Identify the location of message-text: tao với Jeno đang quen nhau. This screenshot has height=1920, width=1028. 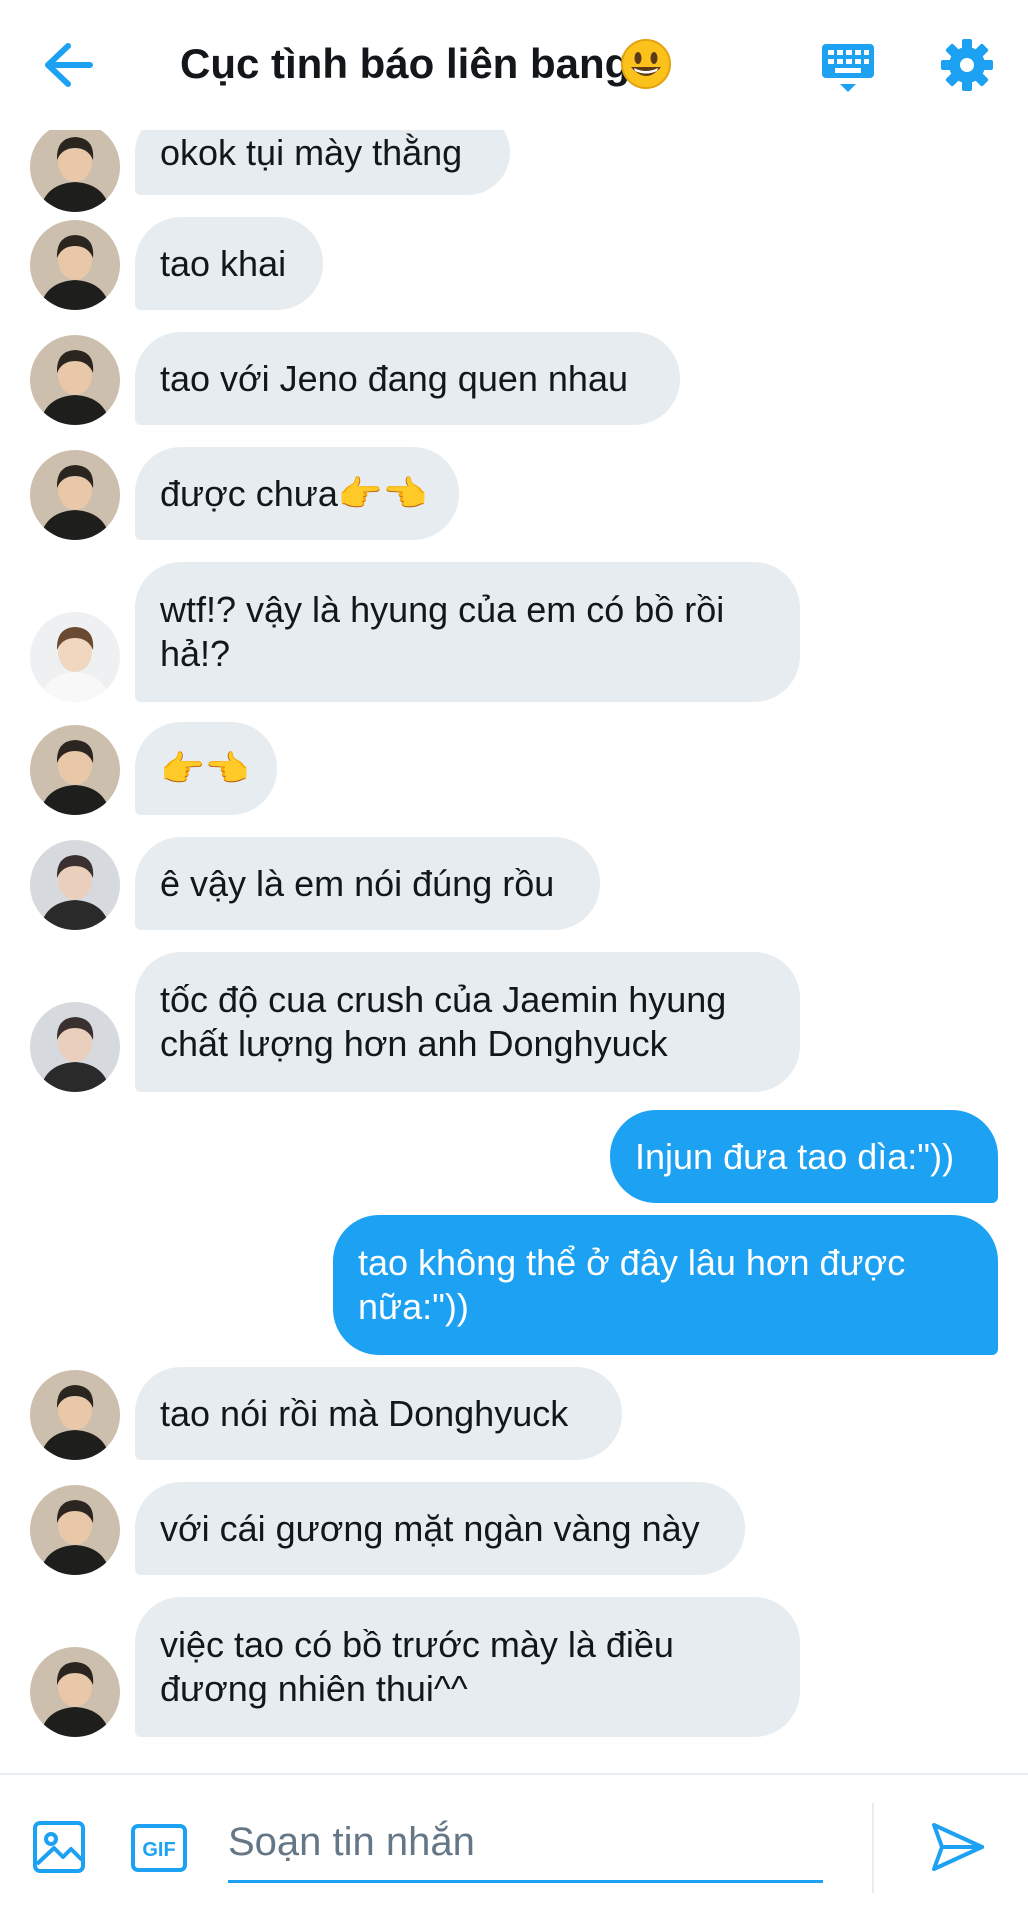
(394, 378).